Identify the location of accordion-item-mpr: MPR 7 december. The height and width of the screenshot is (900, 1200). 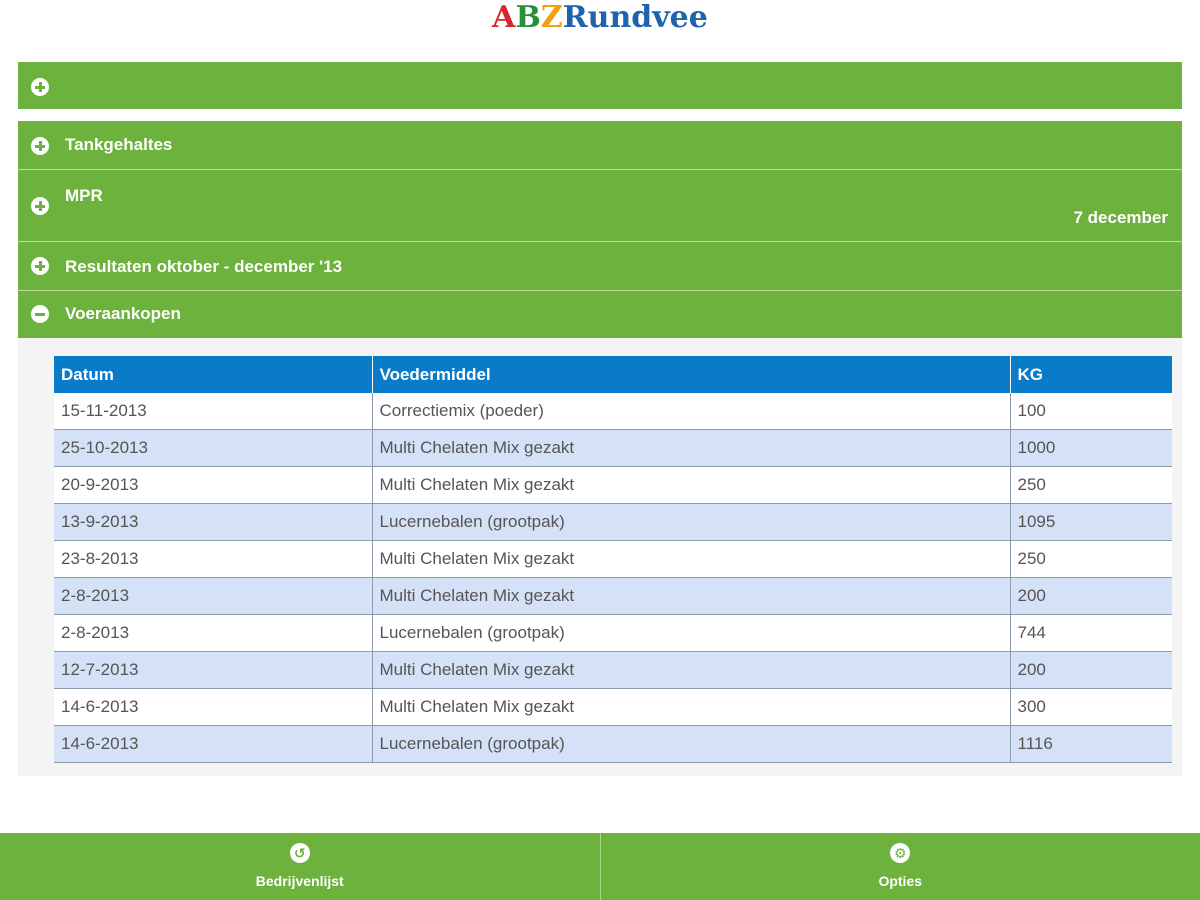
(600, 205).